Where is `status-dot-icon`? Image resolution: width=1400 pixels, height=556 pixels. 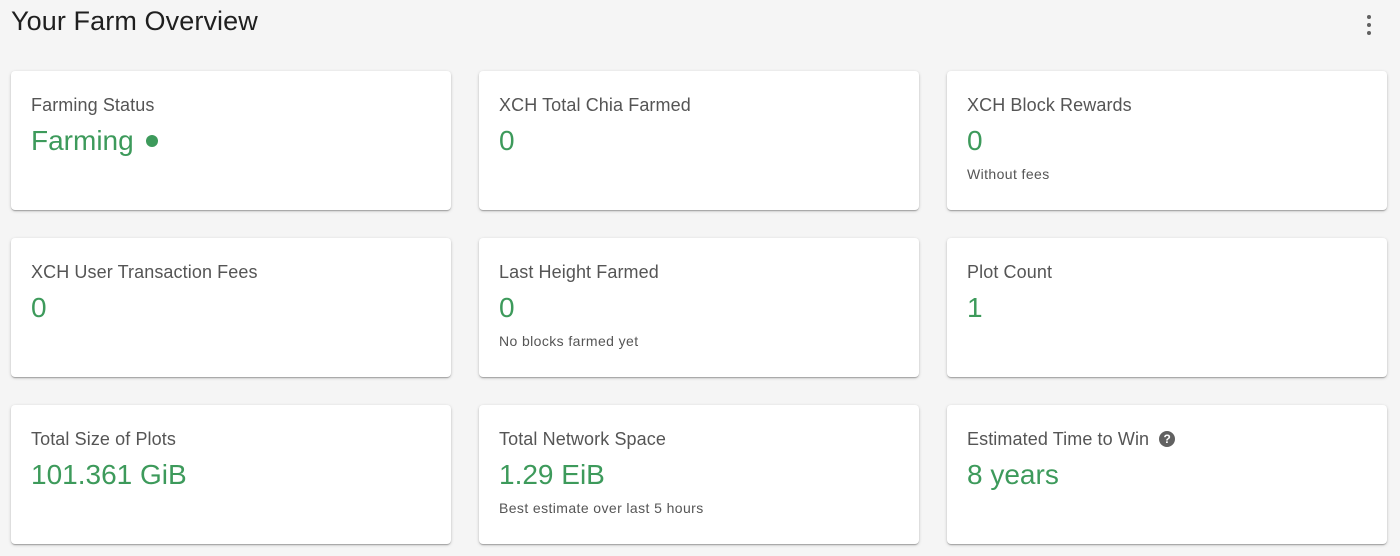
status-dot-icon is located at coordinates (151, 141).